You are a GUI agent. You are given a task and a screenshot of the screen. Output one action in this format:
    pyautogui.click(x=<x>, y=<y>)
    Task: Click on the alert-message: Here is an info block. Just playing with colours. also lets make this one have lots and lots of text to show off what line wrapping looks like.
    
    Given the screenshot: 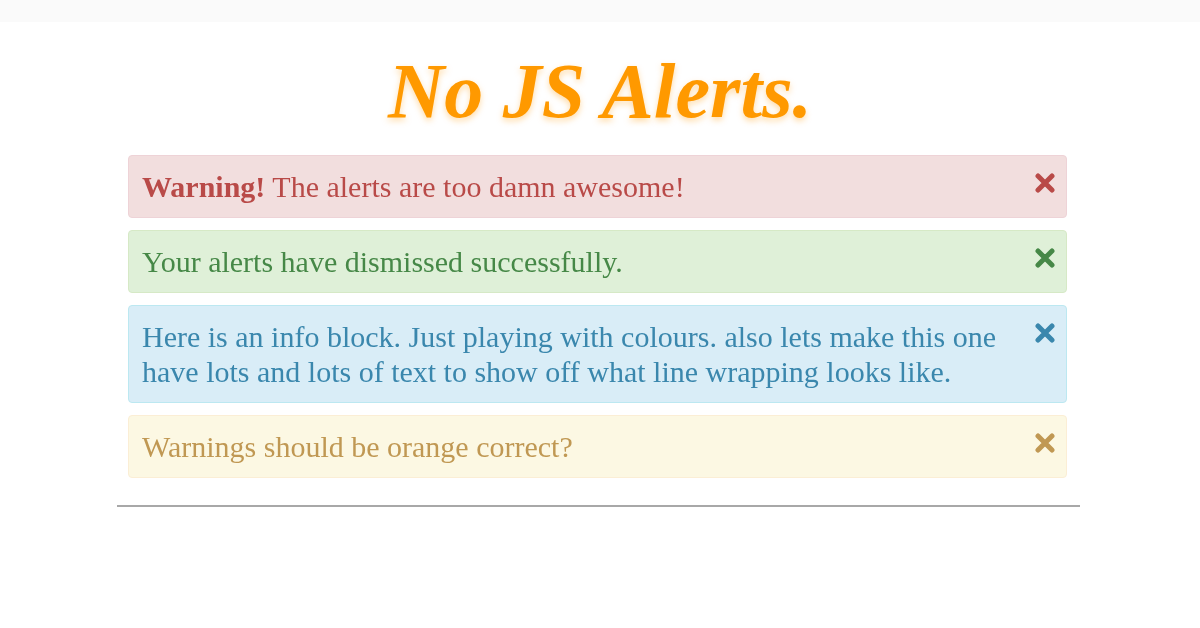 What is the action you would take?
    pyautogui.click(x=570, y=354)
    